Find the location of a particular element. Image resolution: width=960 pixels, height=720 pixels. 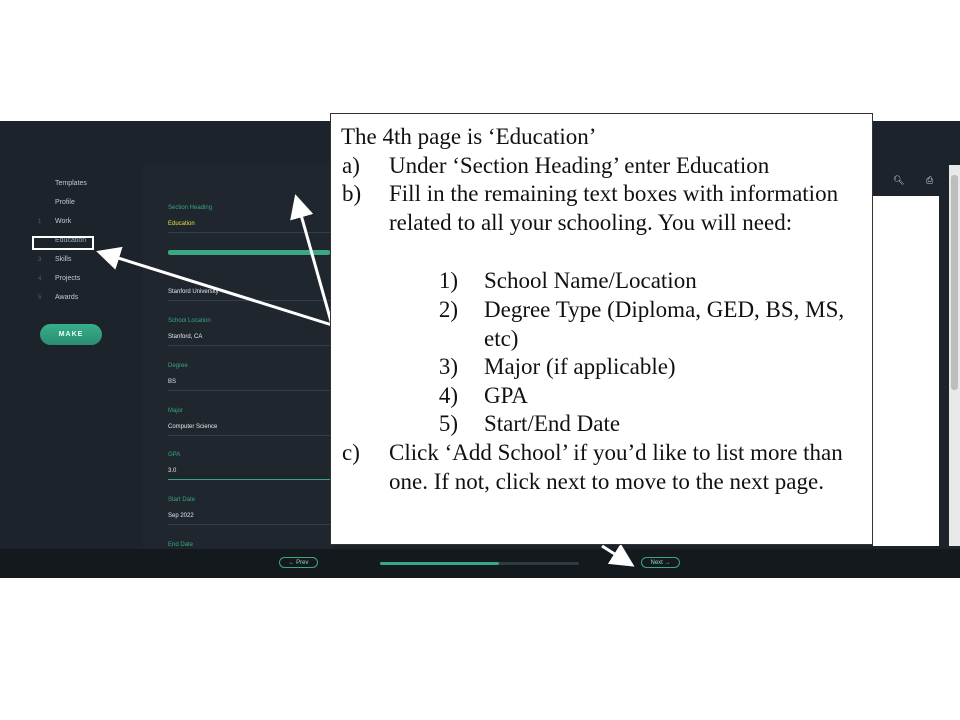

step-marker: c) is located at coordinates (351, 452).